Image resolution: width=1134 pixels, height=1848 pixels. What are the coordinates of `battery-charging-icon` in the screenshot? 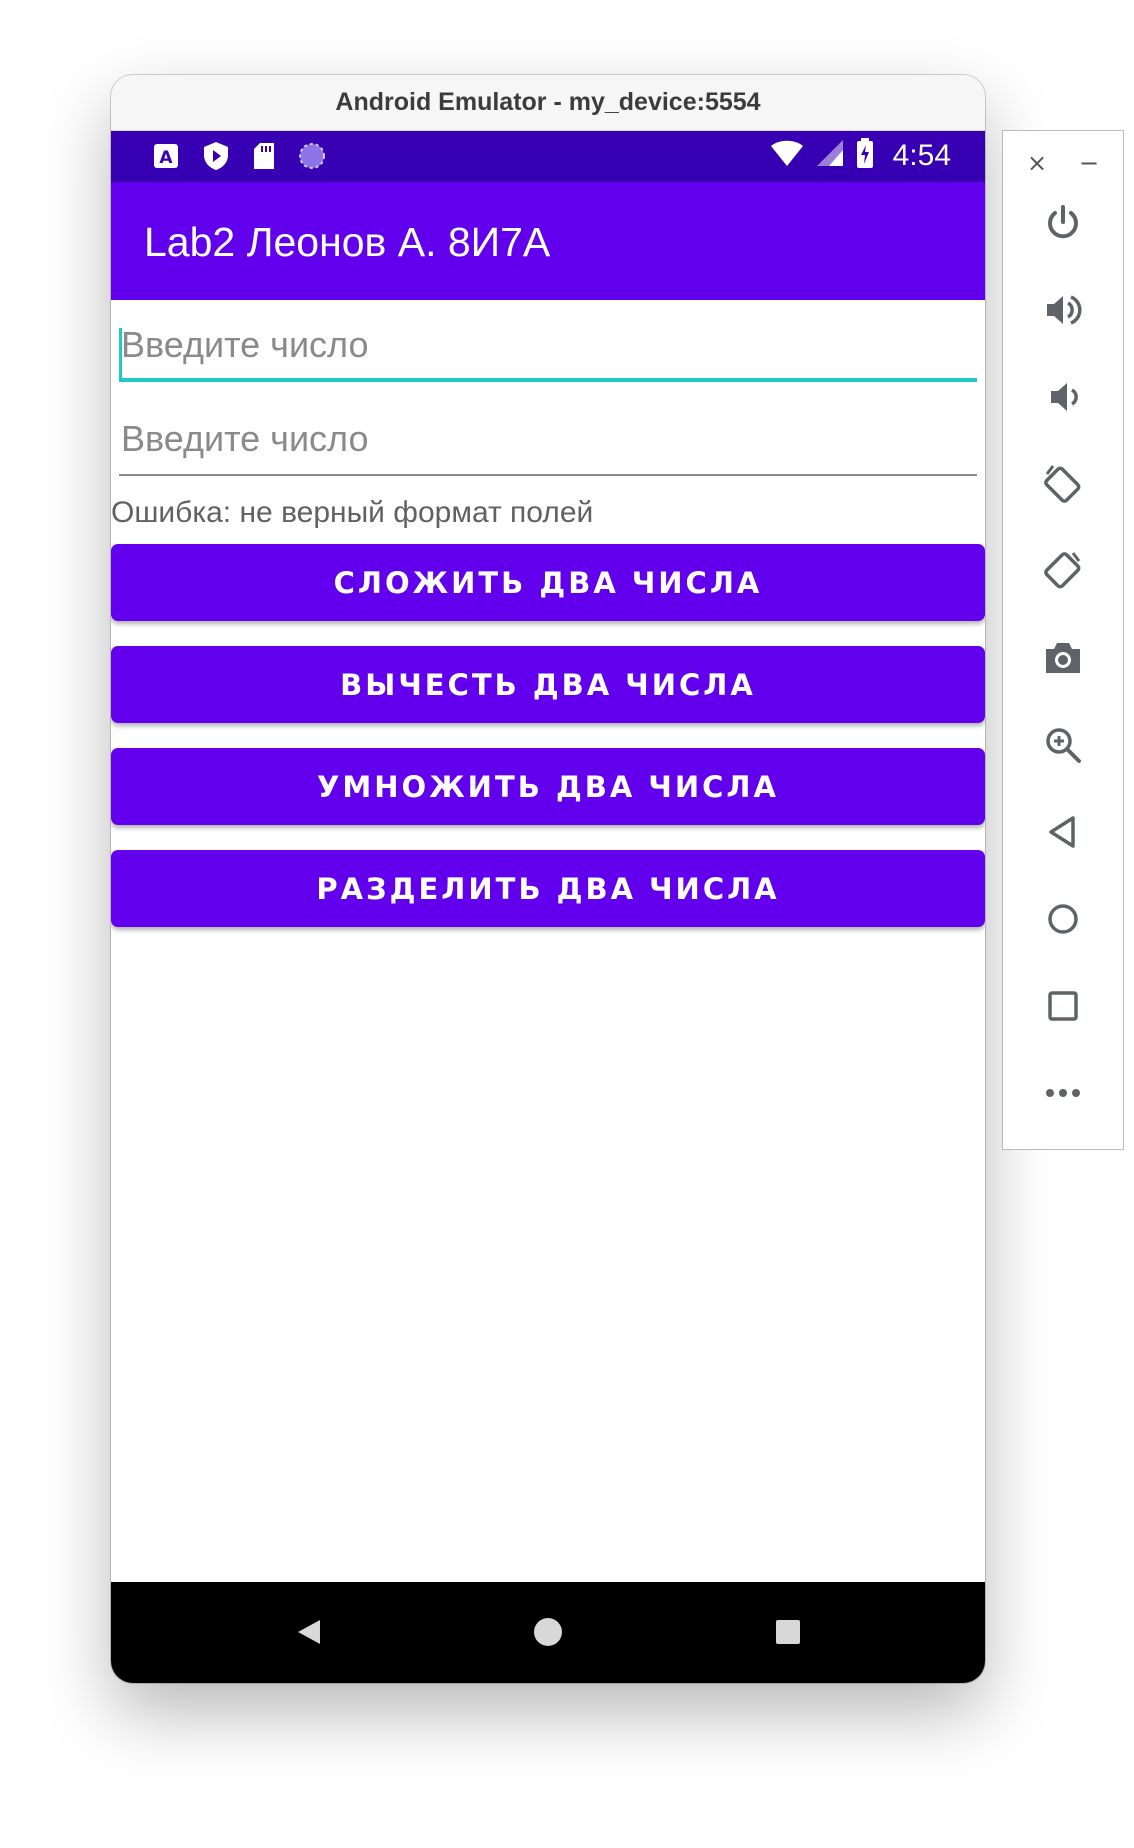 It's located at (865, 155).